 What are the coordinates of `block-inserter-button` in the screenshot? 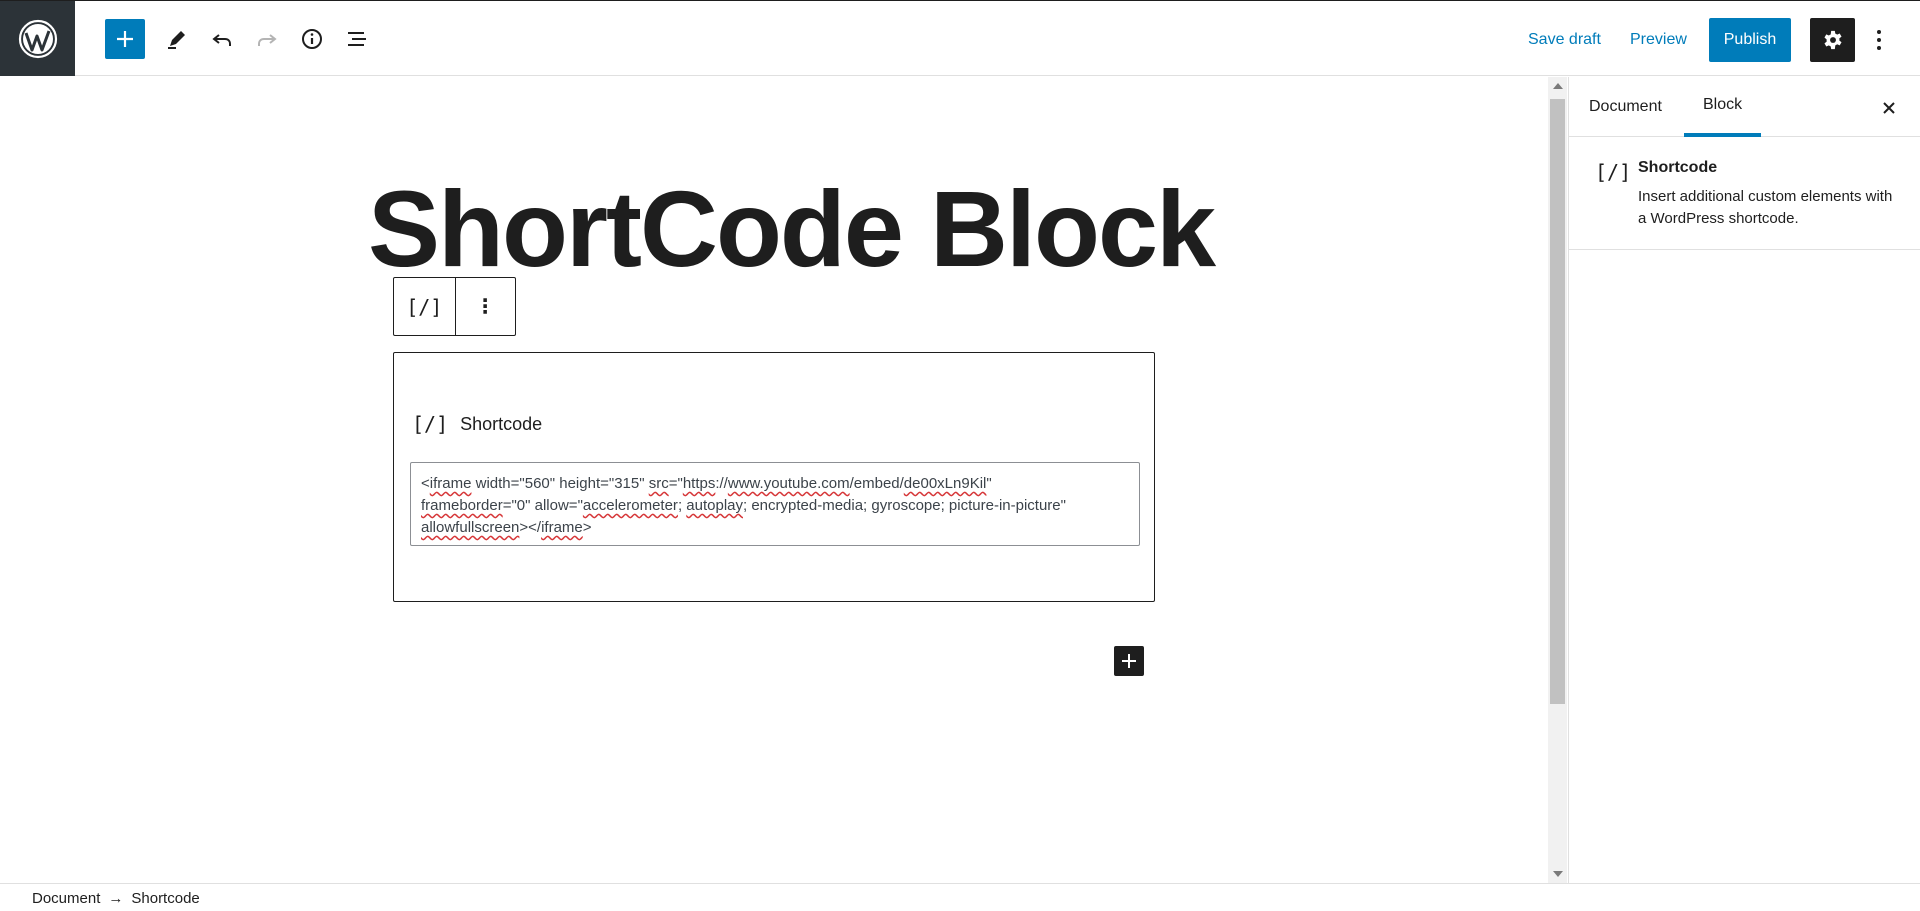 It's located at (1129, 661).